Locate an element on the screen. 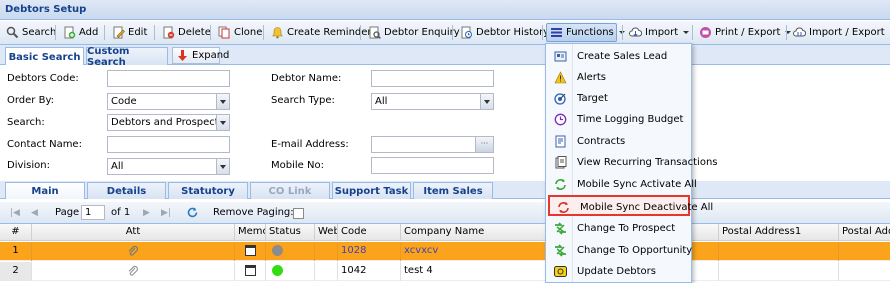  sales-lead-icon is located at coordinates (560, 56).